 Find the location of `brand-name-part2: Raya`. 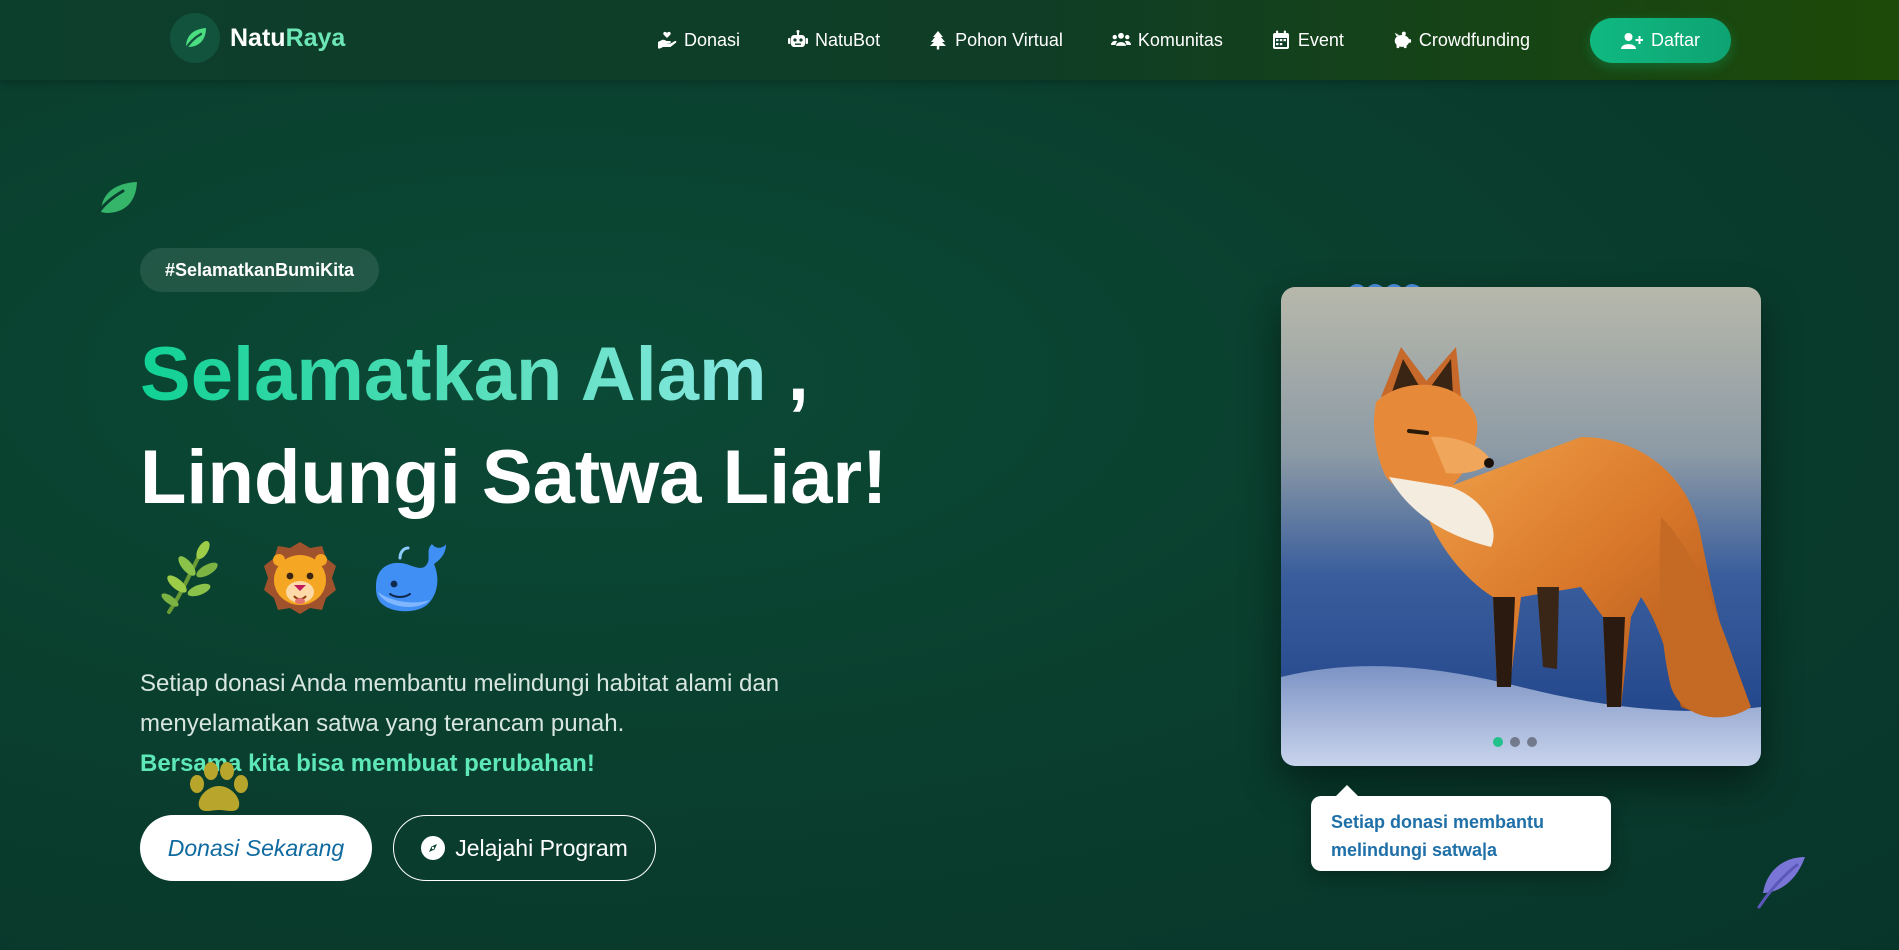

brand-name-part2: Raya is located at coordinates (315, 37).